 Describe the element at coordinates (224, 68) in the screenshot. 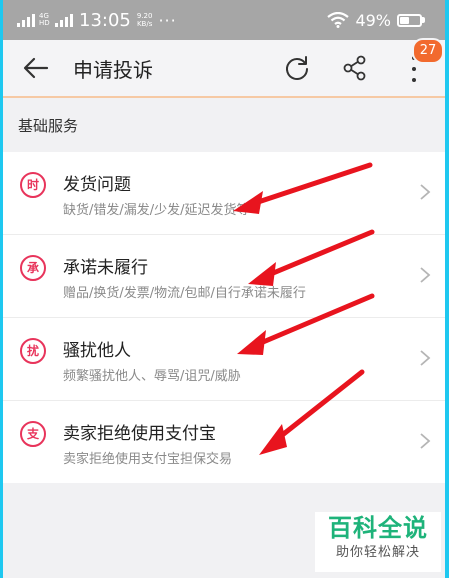

I see `app-bar: 申请投诉 27` at that location.